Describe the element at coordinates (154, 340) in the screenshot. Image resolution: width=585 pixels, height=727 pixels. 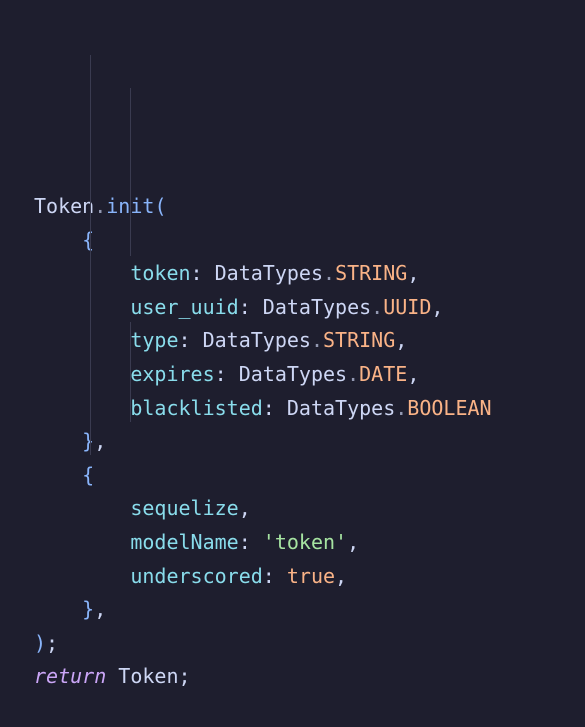
I see `code-token: type` at that location.